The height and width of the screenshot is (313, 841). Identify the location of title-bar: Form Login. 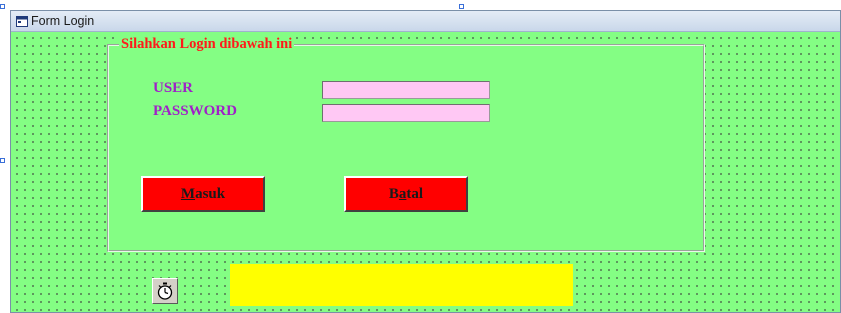
(425, 21).